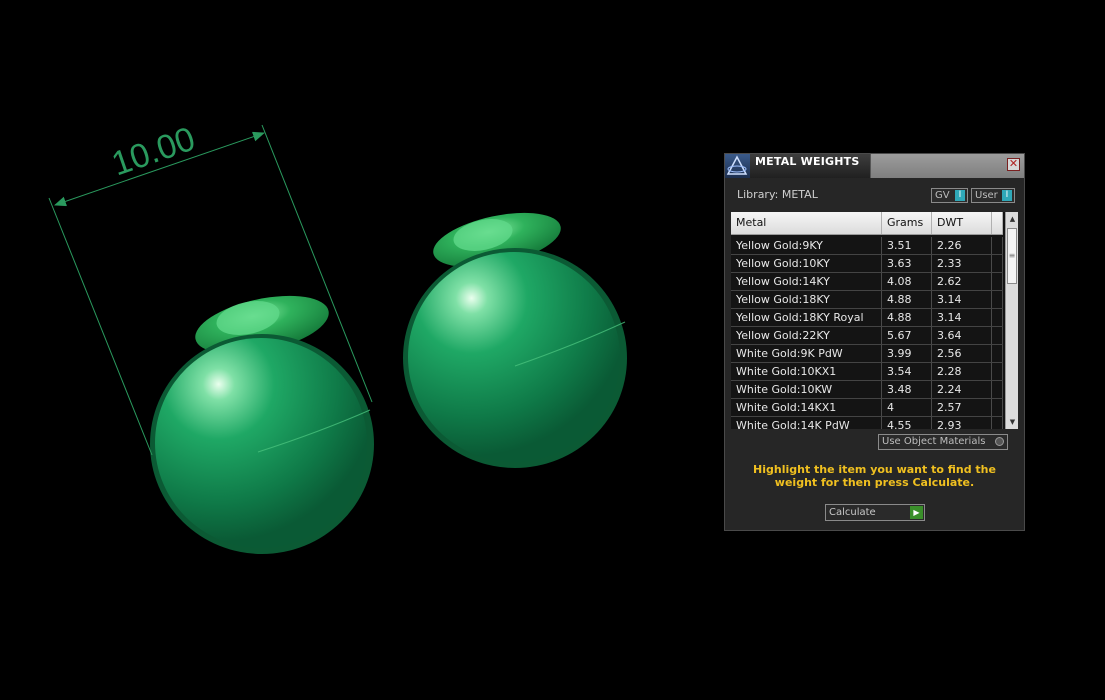 The width and height of the screenshot is (1105, 700). What do you see at coordinates (806, 317) in the screenshot?
I see `metal-cell: Yellow Gold:18KY Royal` at bounding box center [806, 317].